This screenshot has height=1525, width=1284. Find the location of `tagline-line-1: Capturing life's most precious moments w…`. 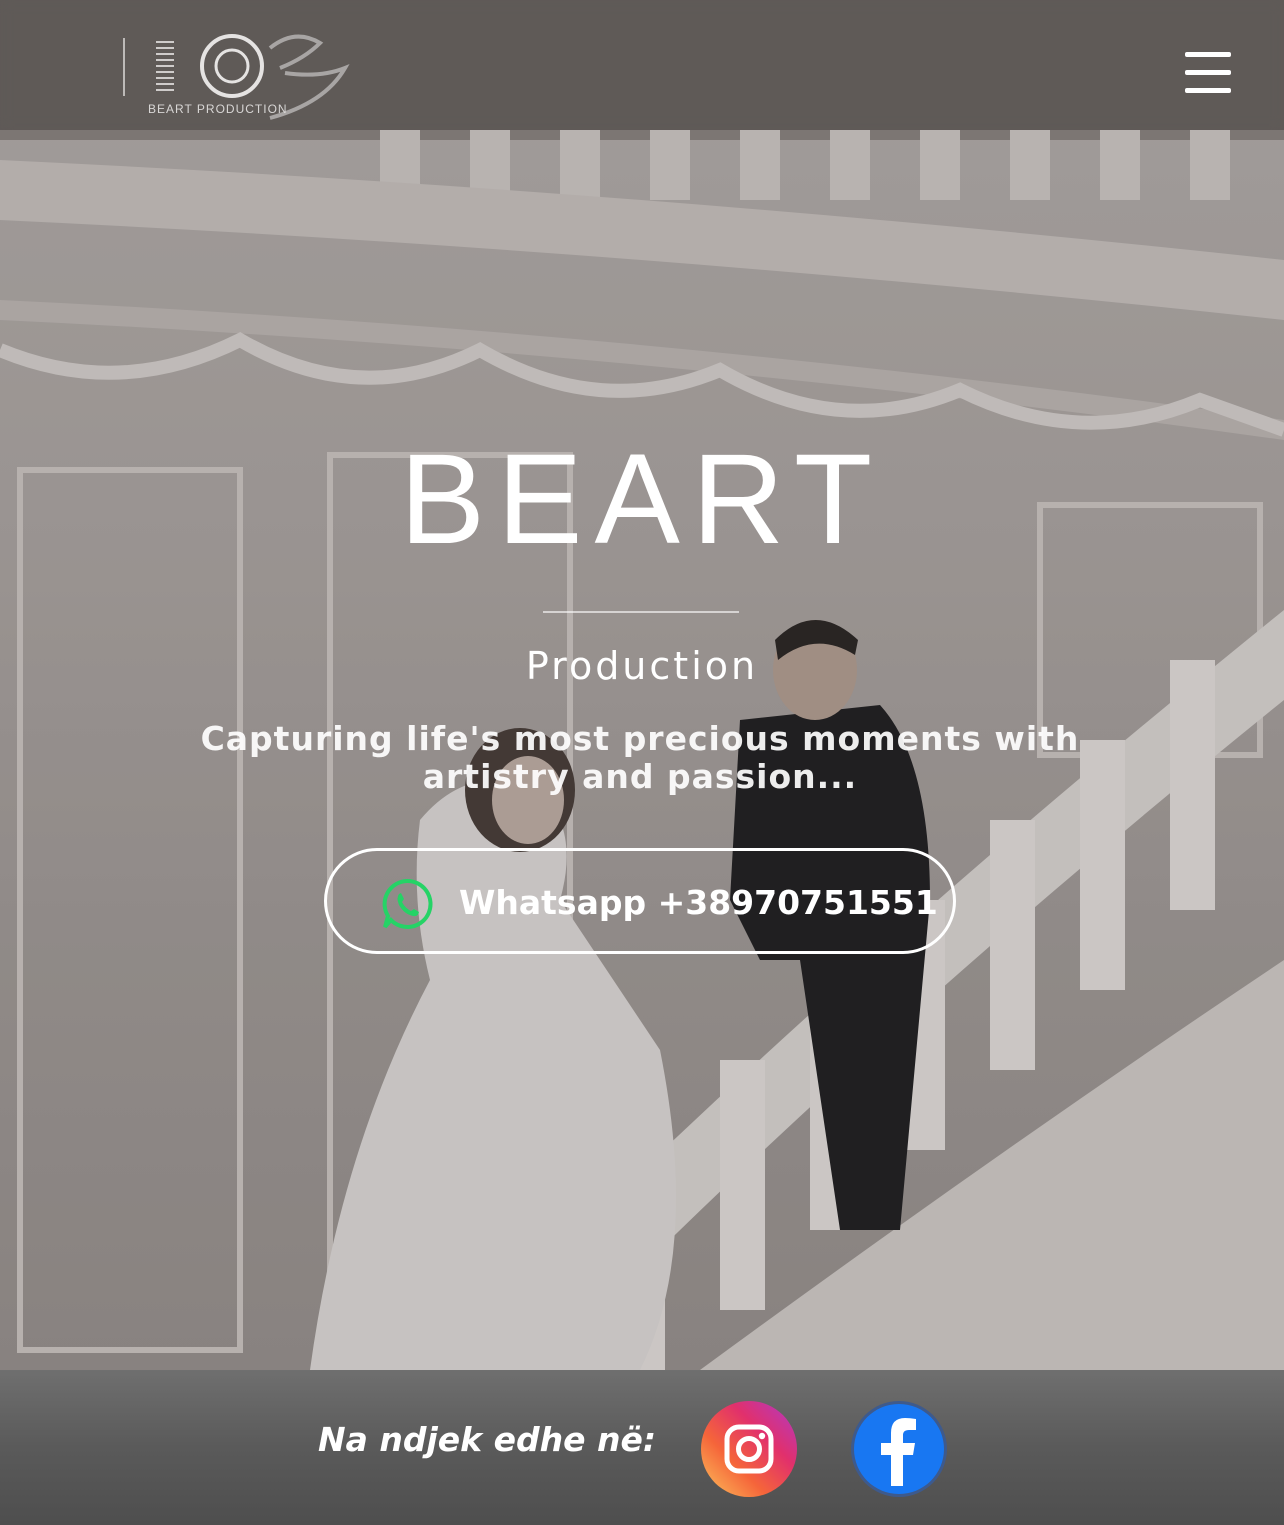

tagline-line-1: Capturing life's most precious moments w… is located at coordinates (640, 738).